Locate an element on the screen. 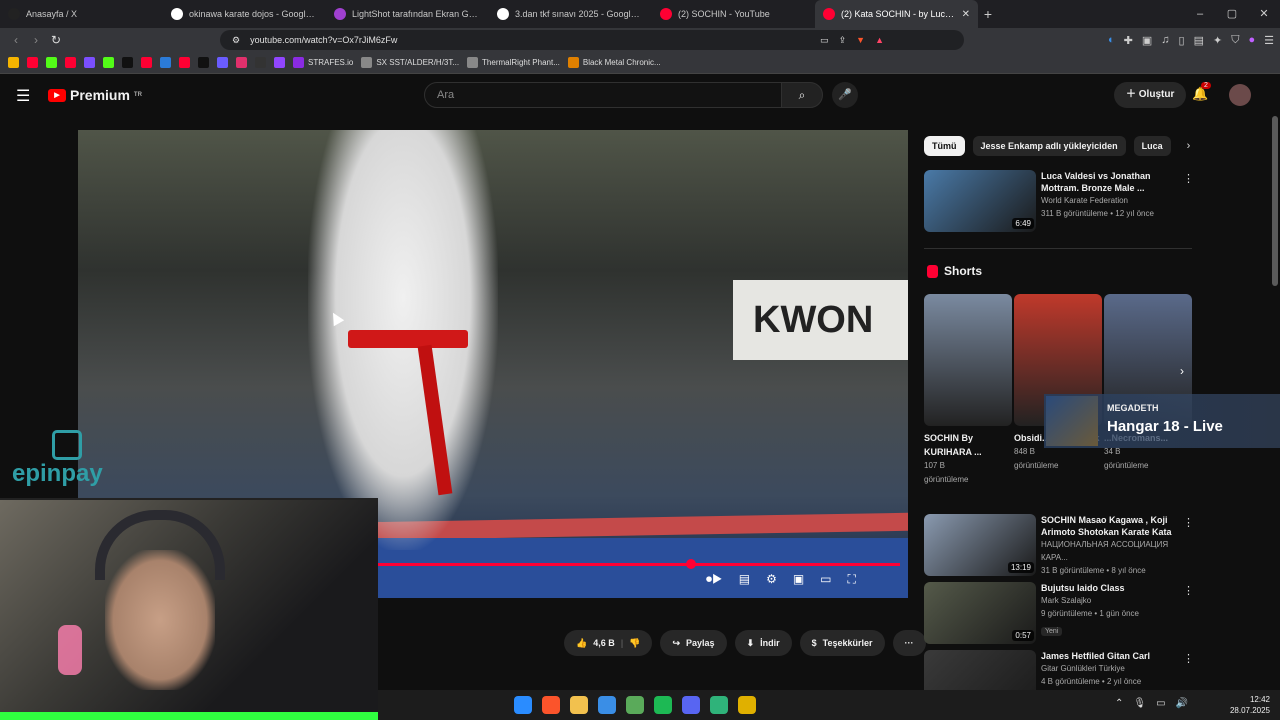 This screenshot has height=720, width=1280. tray-chevron-icon: ⌃ is located at coordinates (1119, 703).